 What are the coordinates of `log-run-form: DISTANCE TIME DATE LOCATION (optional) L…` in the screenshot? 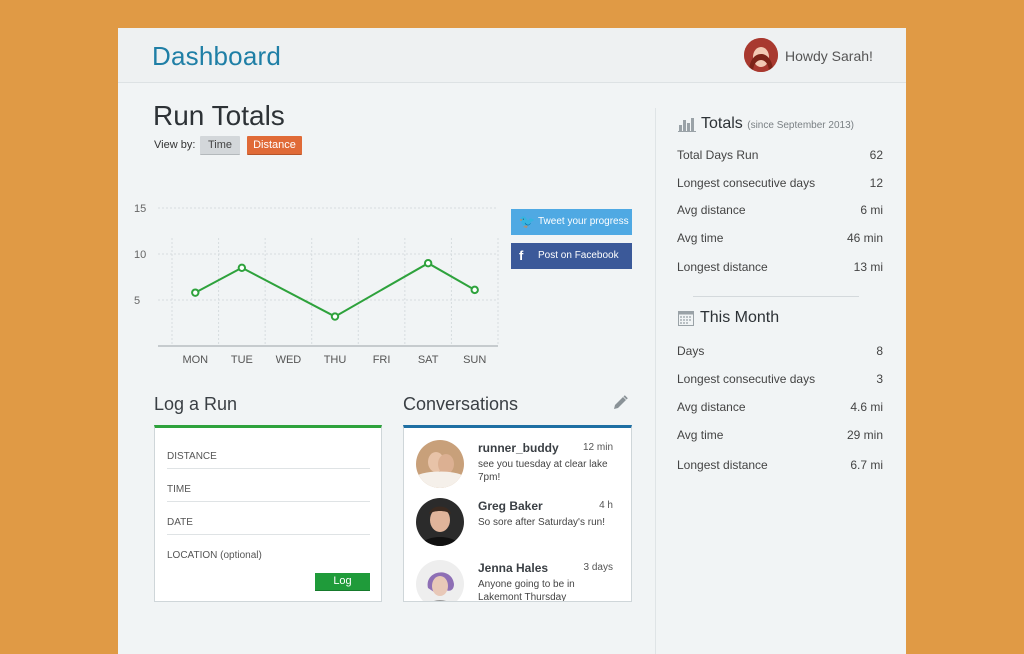 It's located at (268, 513).